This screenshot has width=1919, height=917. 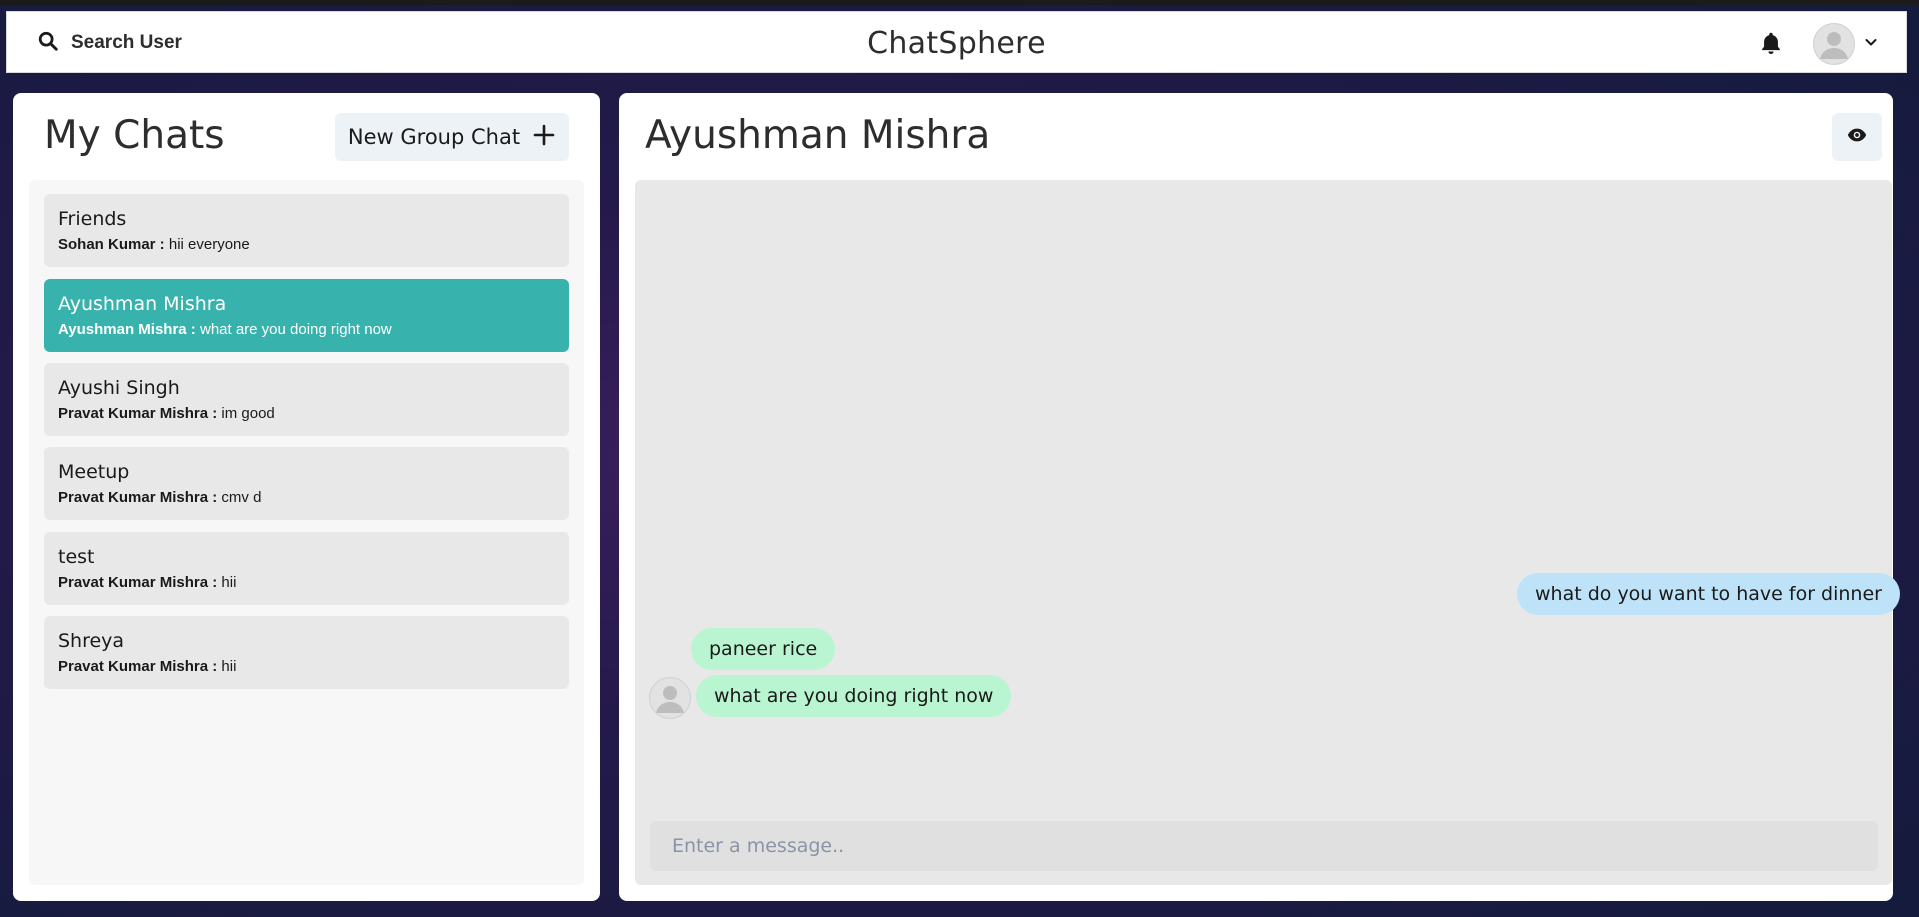 What do you see at coordinates (248, 413) in the screenshot?
I see `chat-last-text: im good` at bounding box center [248, 413].